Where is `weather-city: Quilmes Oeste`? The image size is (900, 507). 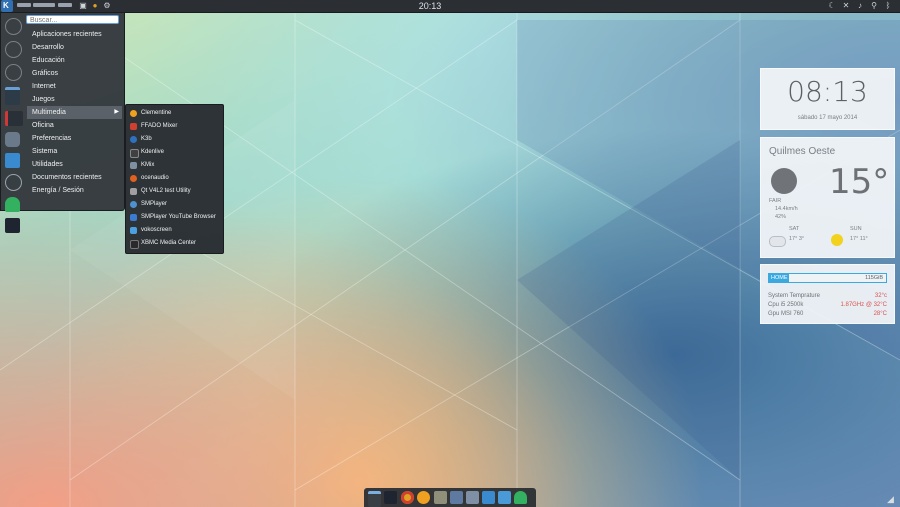 weather-city: Quilmes Oeste is located at coordinates (802, 151).